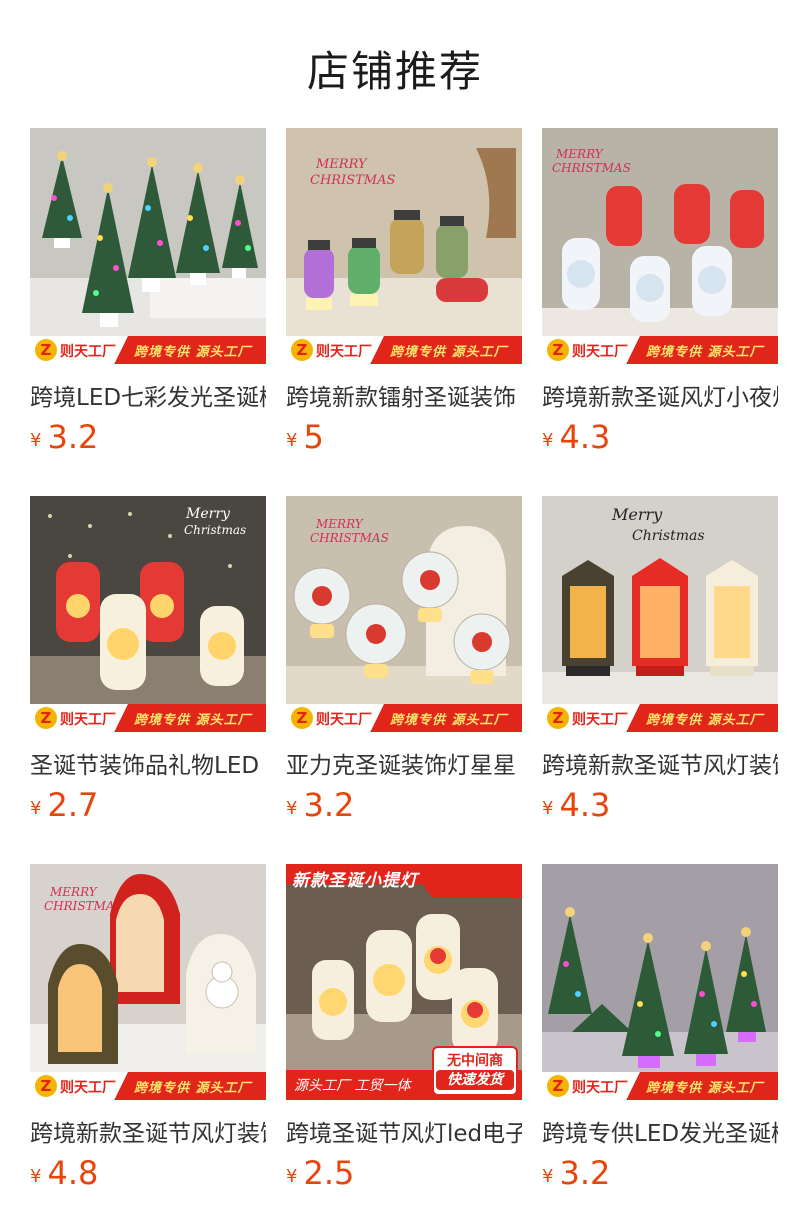  I want to click on page-title: 店铺推荐, so click(394, 71).